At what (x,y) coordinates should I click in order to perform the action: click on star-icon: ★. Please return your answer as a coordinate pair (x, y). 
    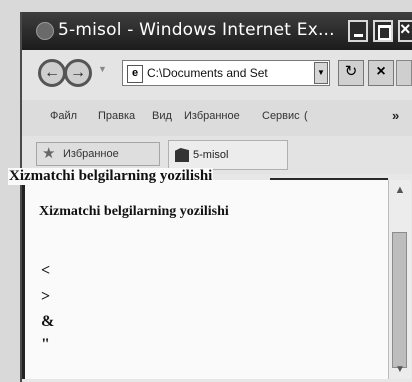
    Looking at the image, I should click on (49, 153).